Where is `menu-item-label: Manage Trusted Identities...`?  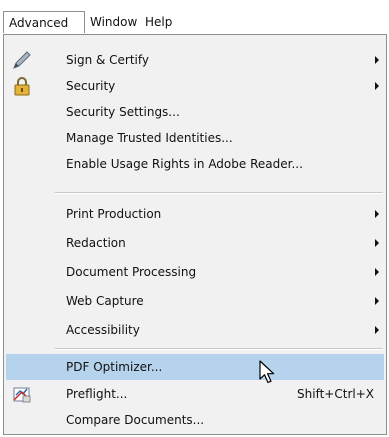 menu-item-label: Manage Trusted Identities... is located at coordinates (149, 138).